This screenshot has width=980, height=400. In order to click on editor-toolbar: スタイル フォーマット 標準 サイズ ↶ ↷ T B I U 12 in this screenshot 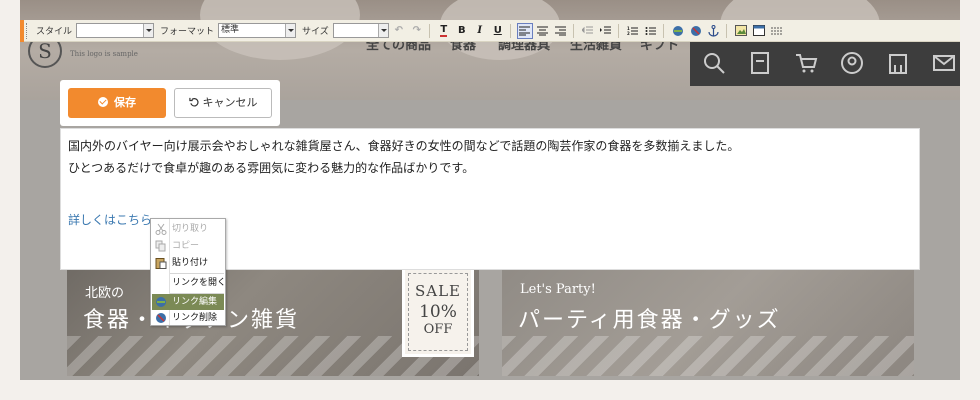, I will do `click(490, 31)`.